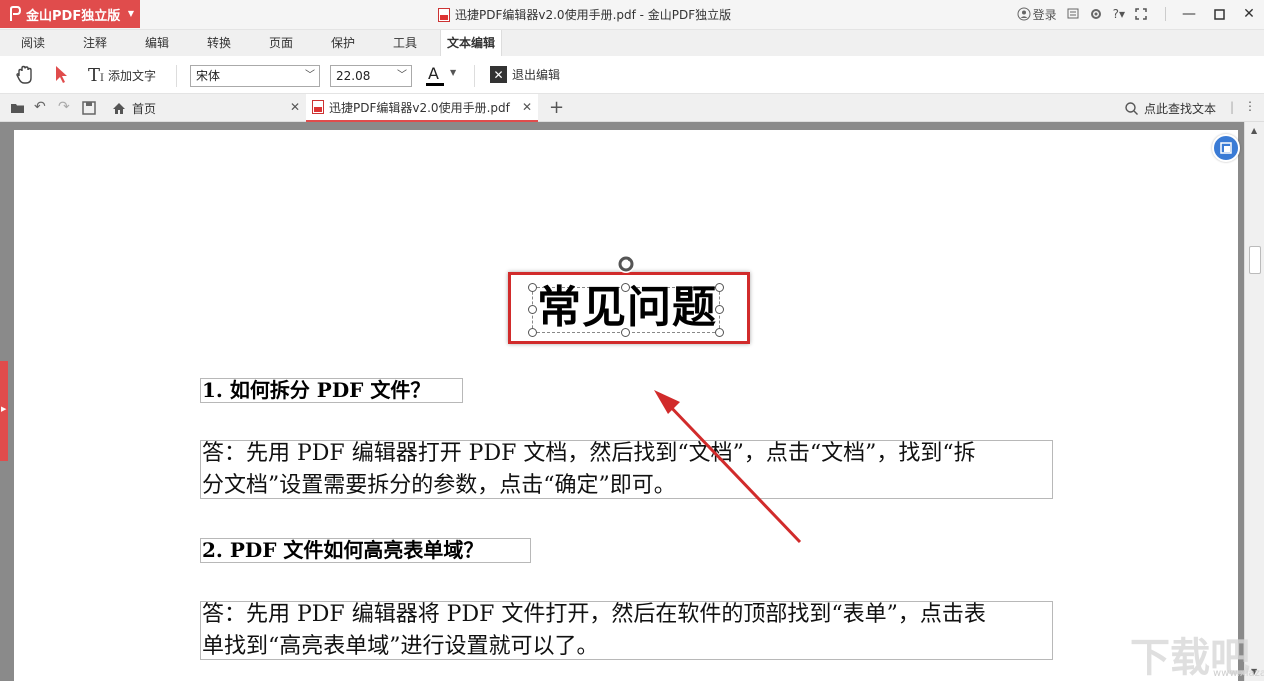 The height and width of the screenshot is (681, 1264). What do you see at coordinates (16, 13) in the screenshot?
I see `app-logo-icon` at bounding box center [16, 13].